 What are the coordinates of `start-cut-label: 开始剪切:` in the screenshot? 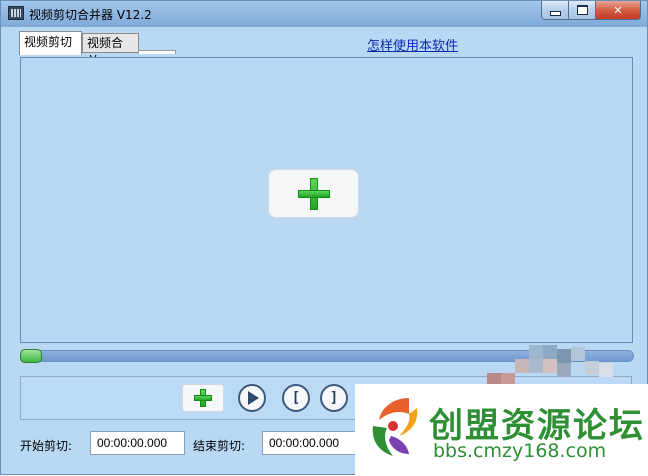 It's located at (46, 446).